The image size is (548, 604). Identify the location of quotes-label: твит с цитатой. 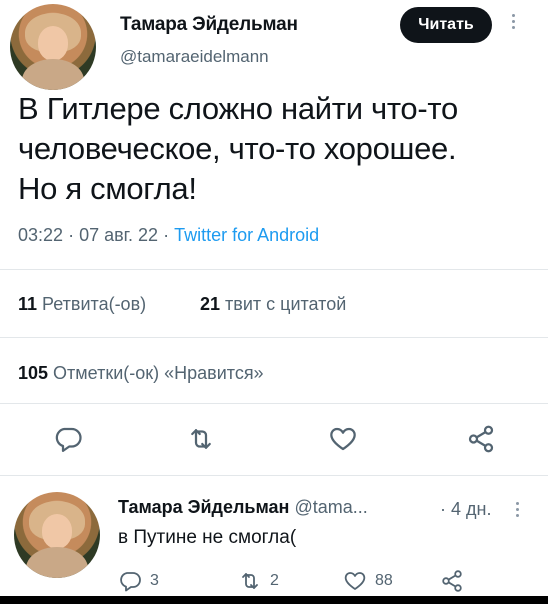
(286, 304).